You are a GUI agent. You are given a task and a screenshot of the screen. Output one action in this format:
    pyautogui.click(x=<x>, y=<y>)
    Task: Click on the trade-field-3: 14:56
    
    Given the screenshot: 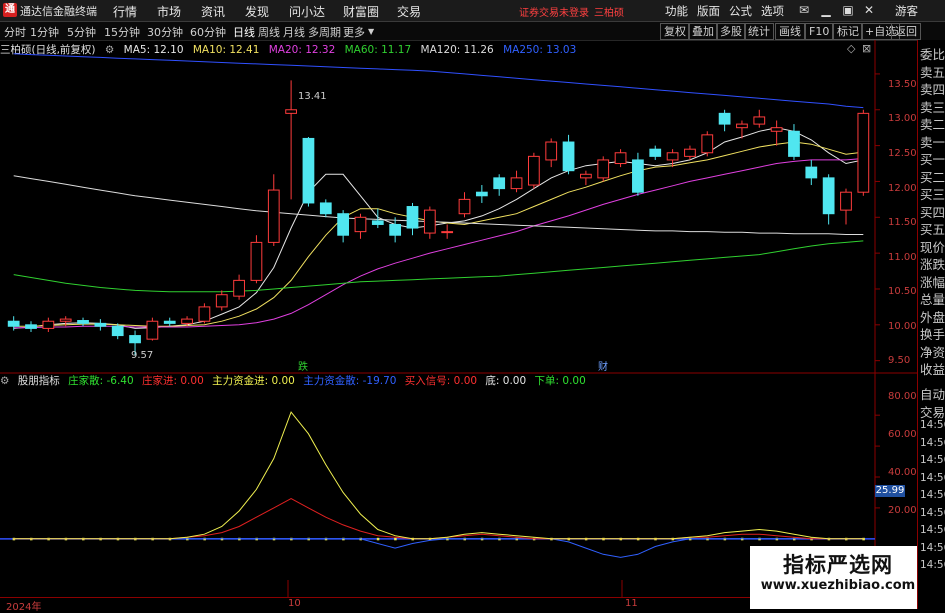 What is the action you would take?
    pyautogui.click(x=932, y=442)
    